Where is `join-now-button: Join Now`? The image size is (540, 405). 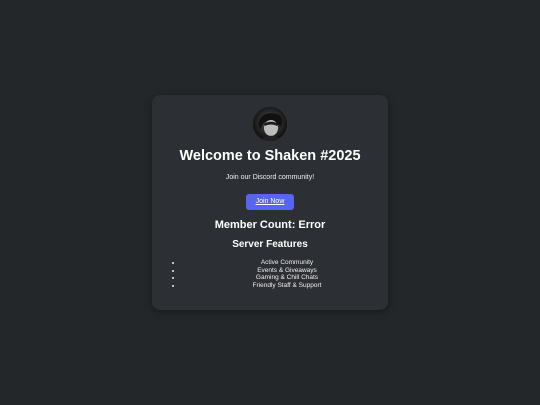
join-now-button: Join Now is located at coordinates (270, 202).